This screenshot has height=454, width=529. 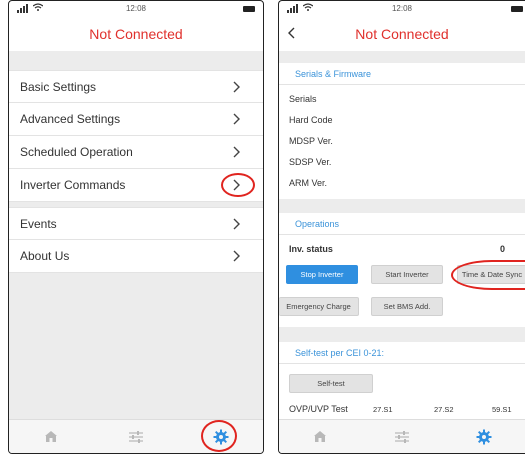 I want to click on section-header-serials: Serials & Firmware, so click(x=402, y=74).